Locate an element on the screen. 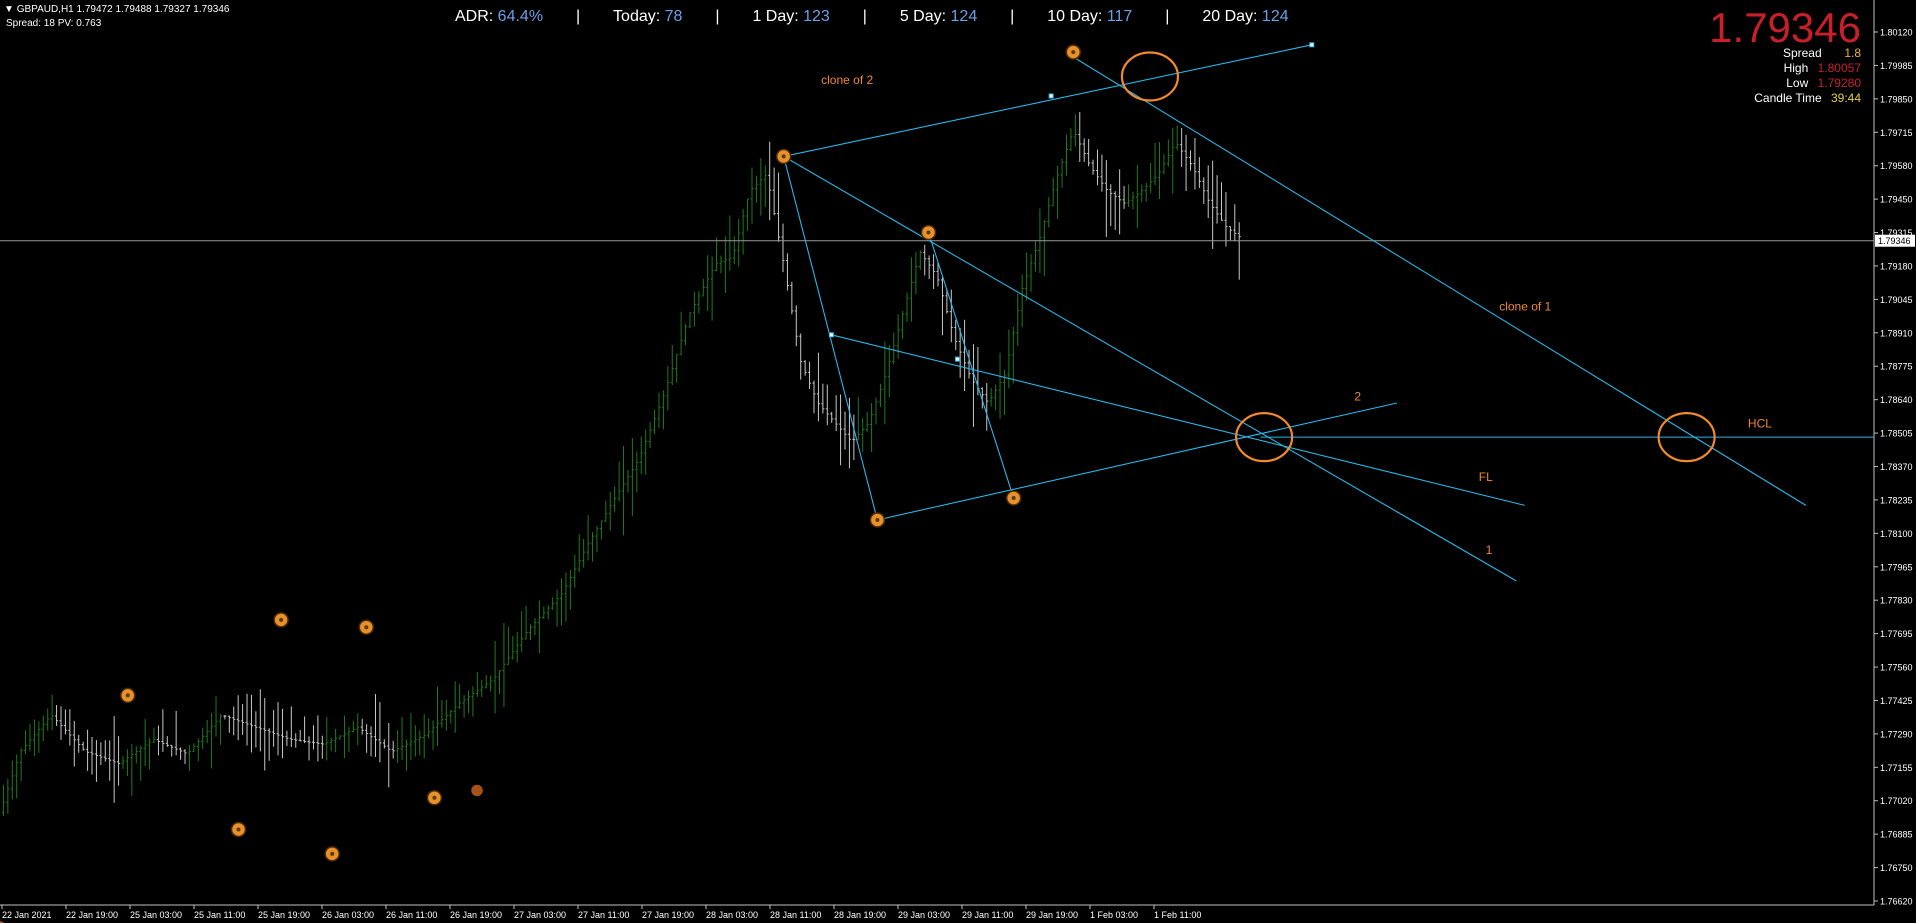 This screenshot has width=1916, height=923. y-tick-label: 1.78640 is located at coordinates (1896, 400).